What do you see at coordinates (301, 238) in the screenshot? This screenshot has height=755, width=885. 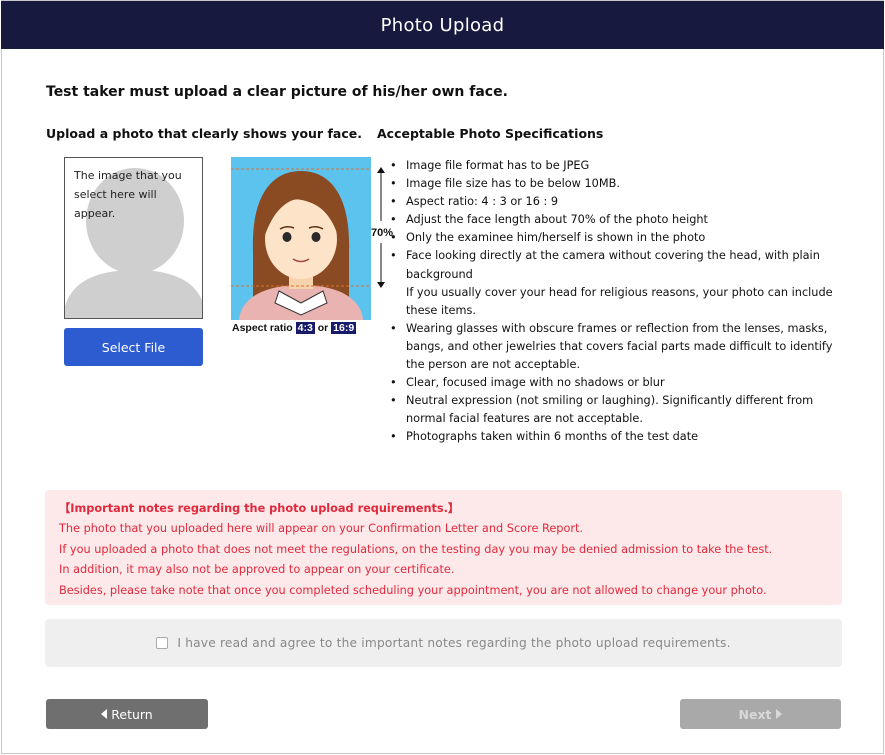 I see `sample-photo-illustration` at bounding box center [301, 238].